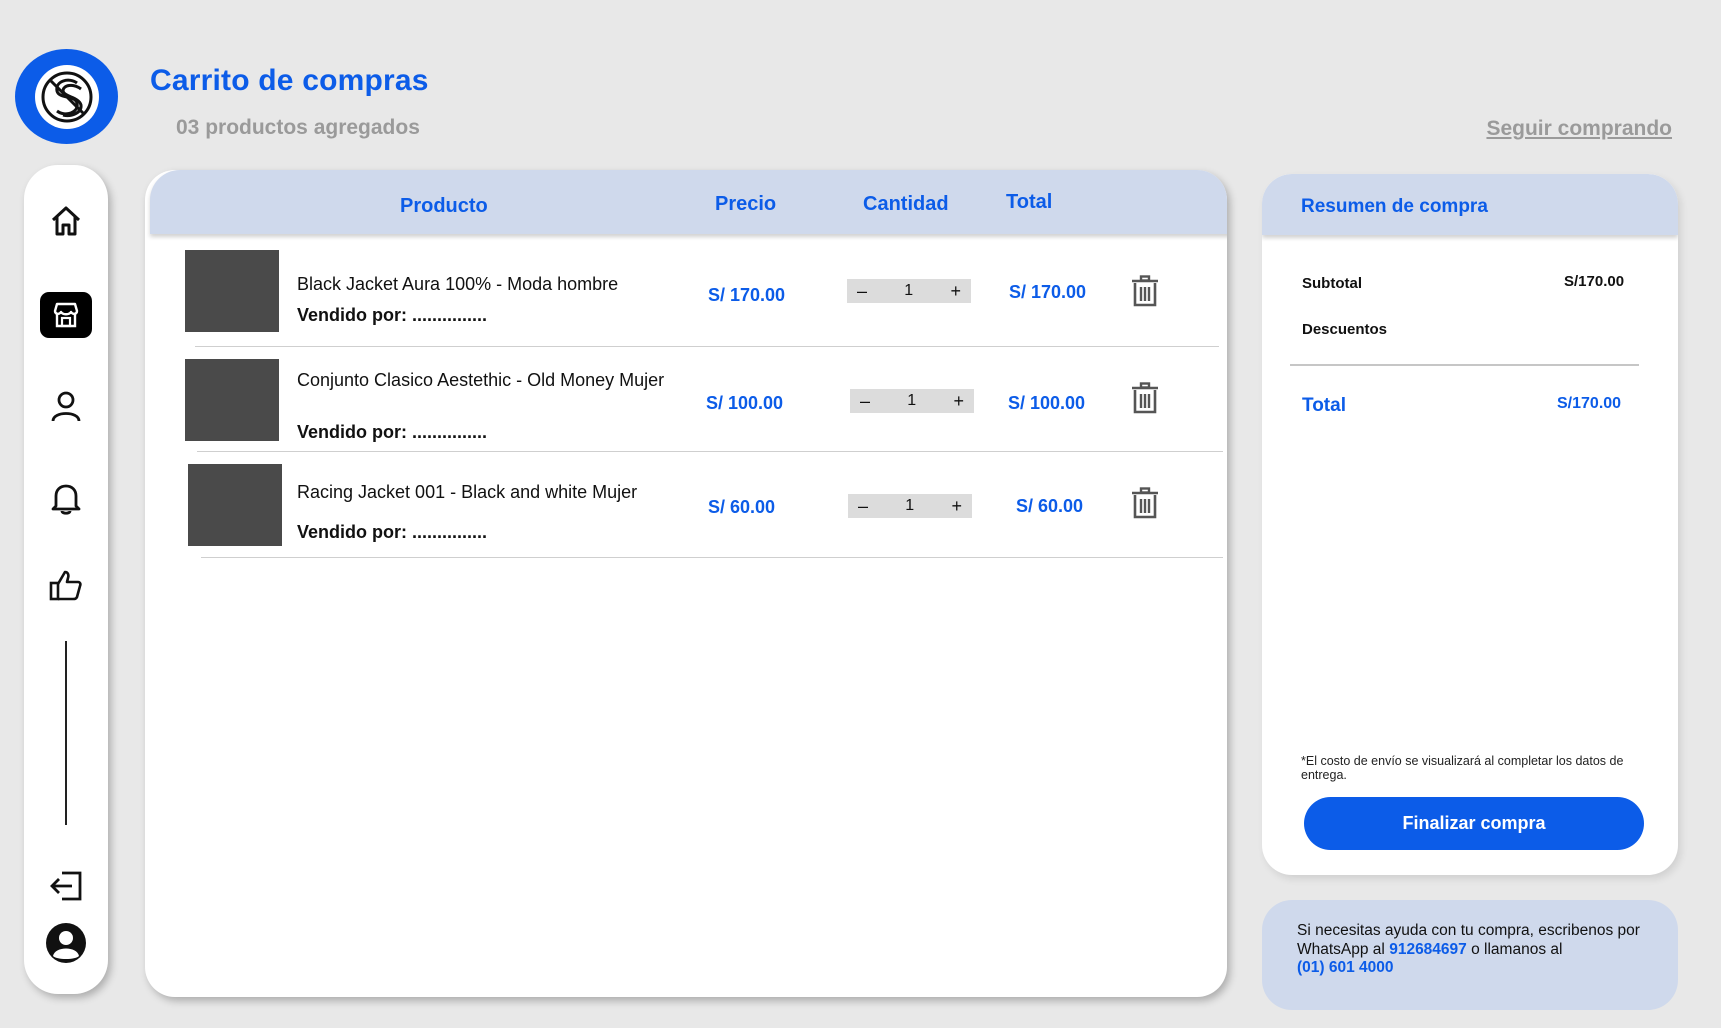 Image resolution: width=1721 pixels, height=1028 pixels. Describe the element at coordinates (1594, 281) in the screenshot. I see `subtotal-value: S/170.00` at that location.